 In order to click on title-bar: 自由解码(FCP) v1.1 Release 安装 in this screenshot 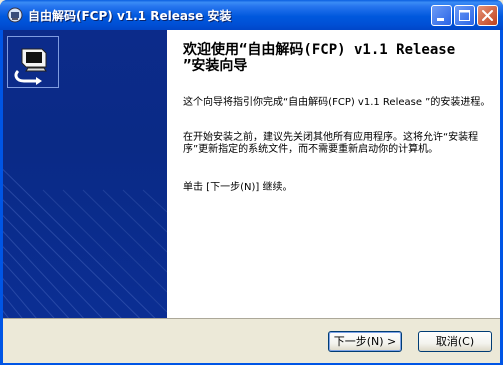, I will do `click(251, 15)`.